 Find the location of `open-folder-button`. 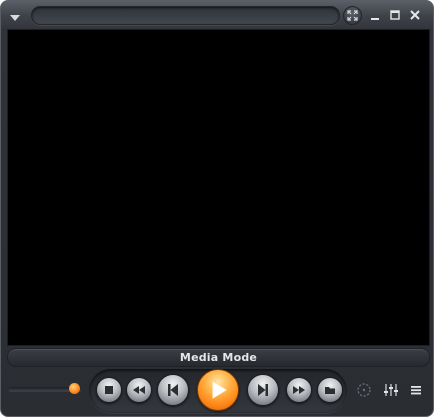

open-folder-button is located at coordinates (330, 390).